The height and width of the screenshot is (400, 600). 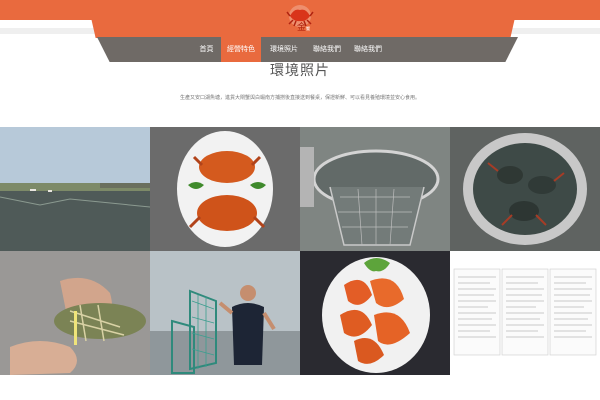 What do you see at coordinates (206, 49) in the screenshot?
I see `nav-item-home: 首頁` at bounding box center [206, 49].